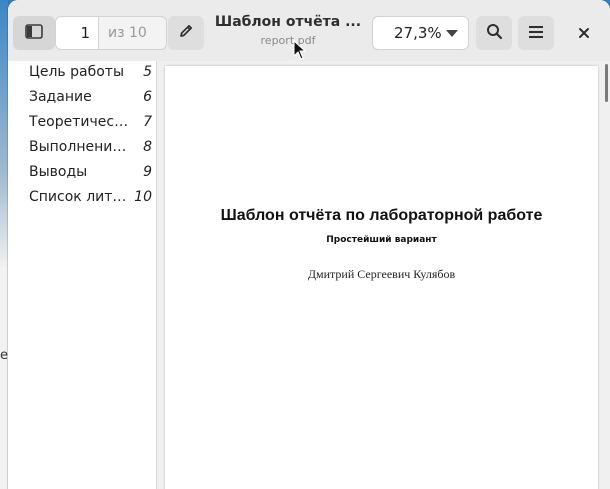 This screenshot has height=489, width=610. I want to click on zoom-selector: 27,3%, so click(420, 33).